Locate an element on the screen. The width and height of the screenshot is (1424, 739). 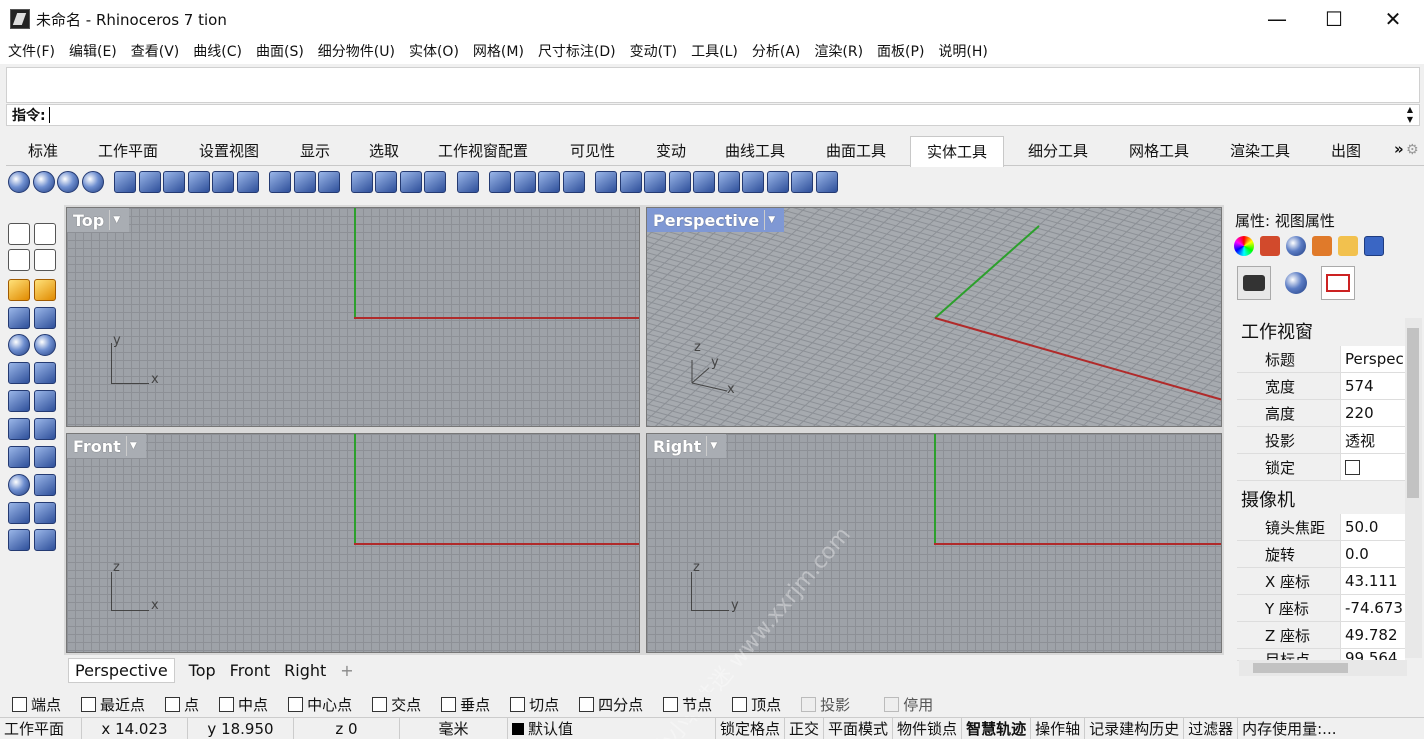
wire-cut-icon is located at coordinates (655, 182).